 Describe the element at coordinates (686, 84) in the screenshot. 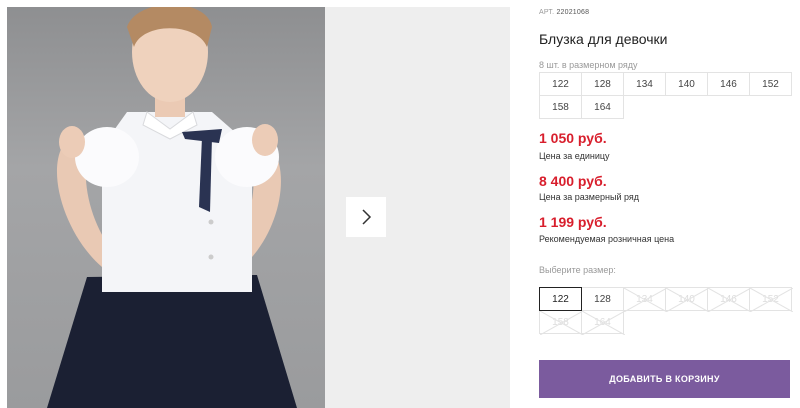

I see `pack-size-cell: 140` at that location.